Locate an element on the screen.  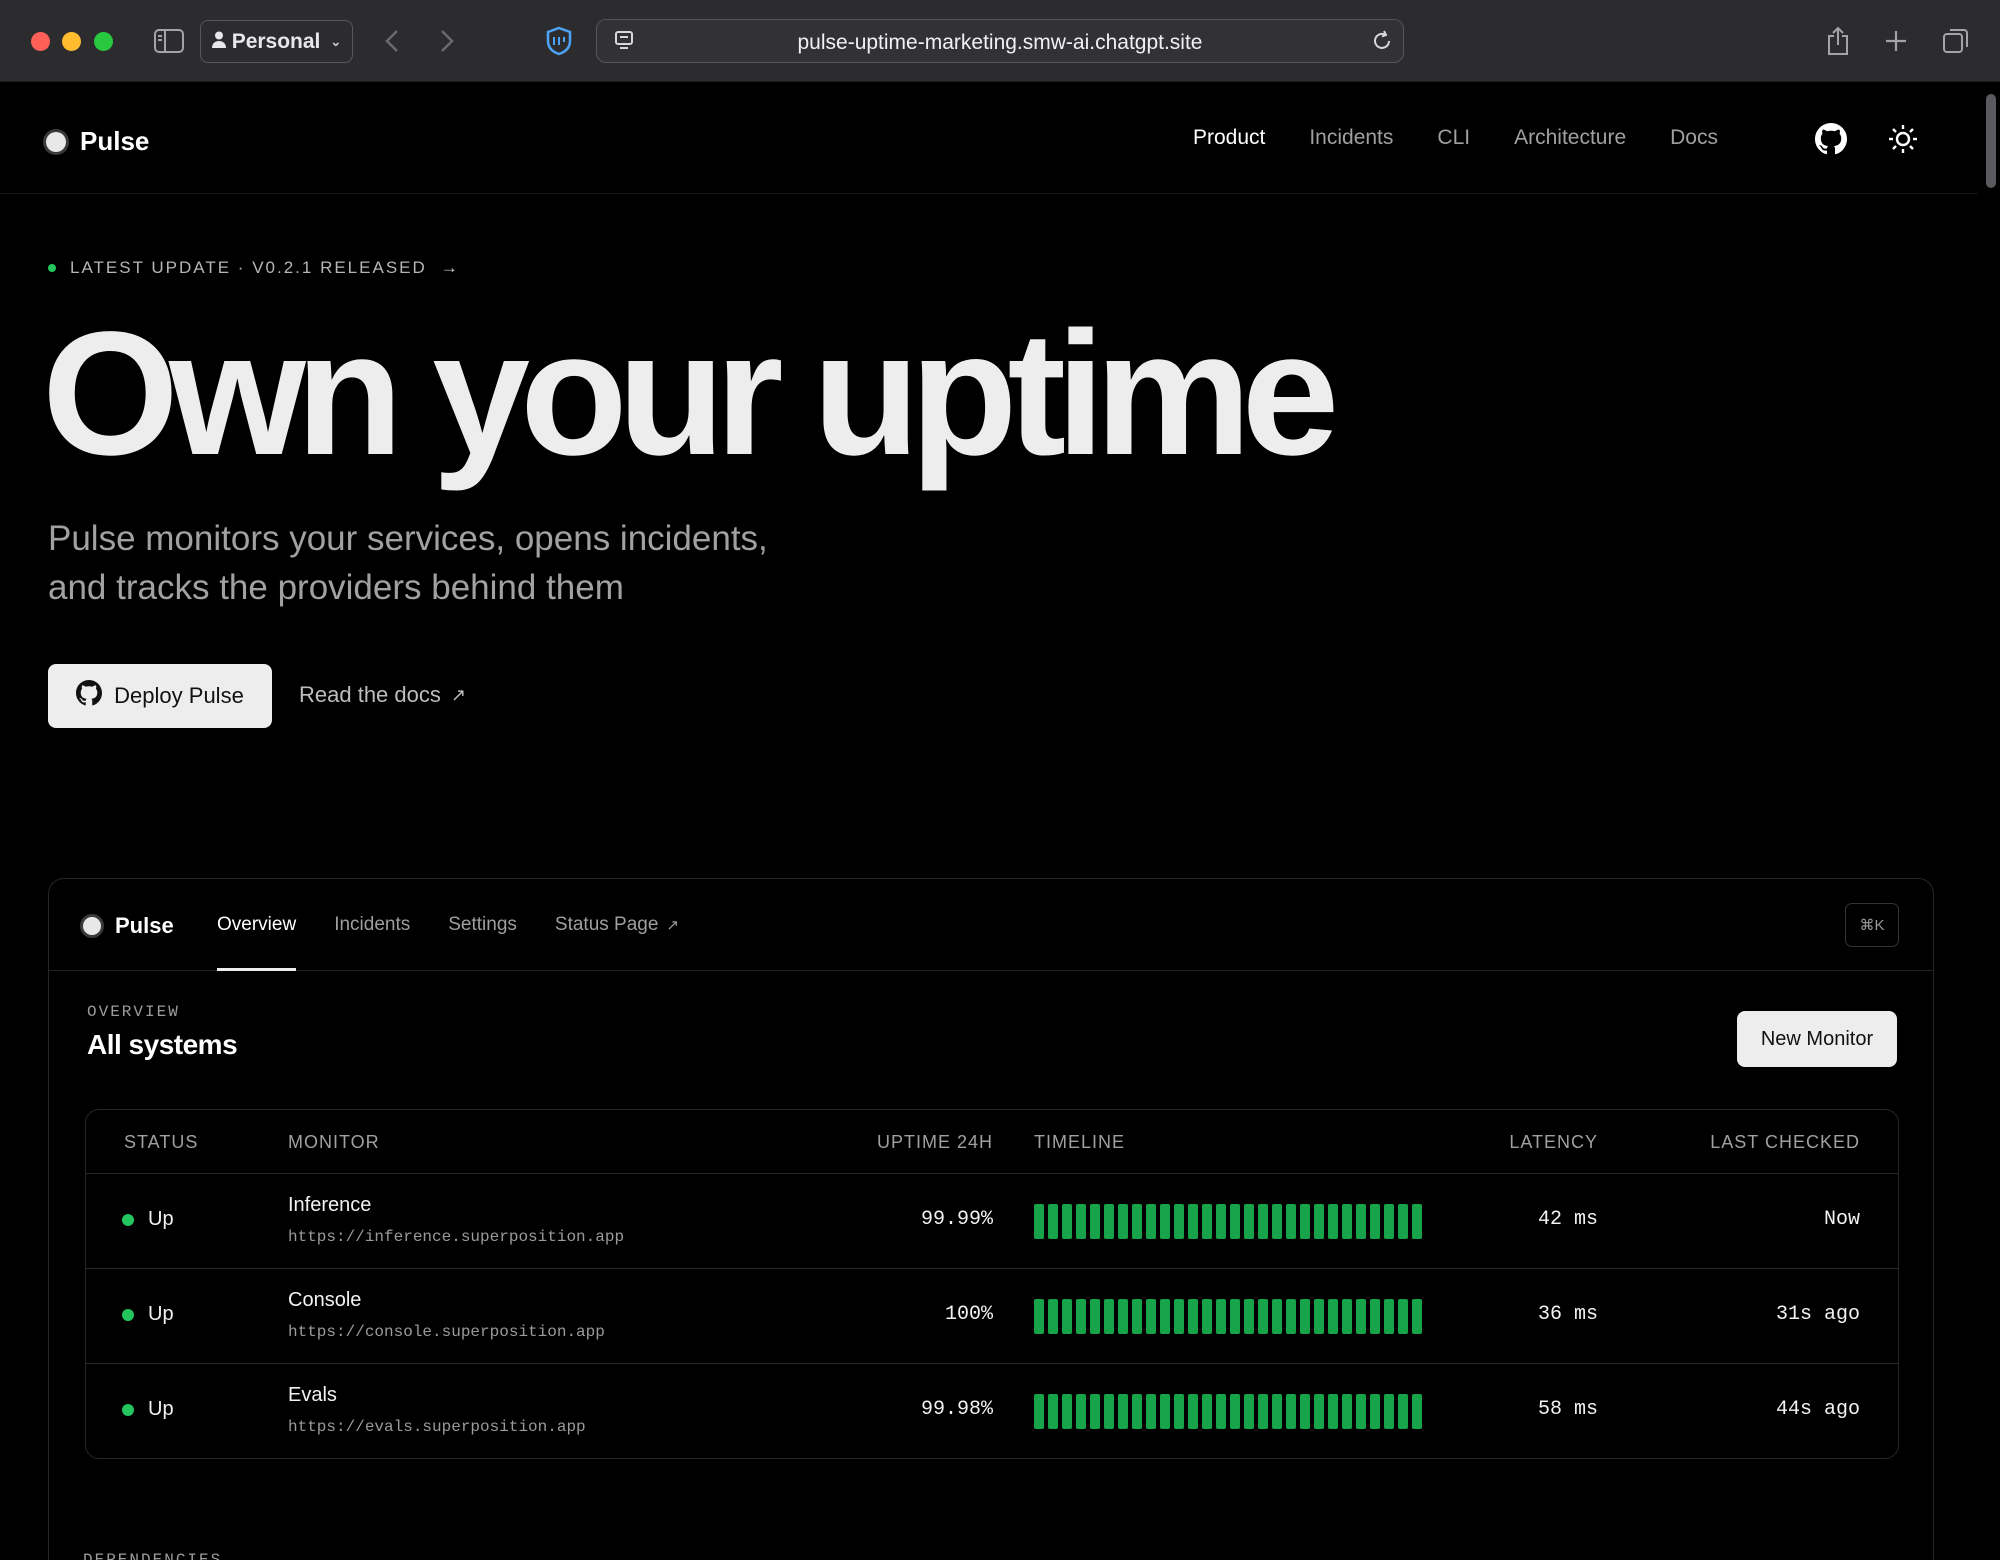
tab-overview-icon is located at coordinates (1956, 41).